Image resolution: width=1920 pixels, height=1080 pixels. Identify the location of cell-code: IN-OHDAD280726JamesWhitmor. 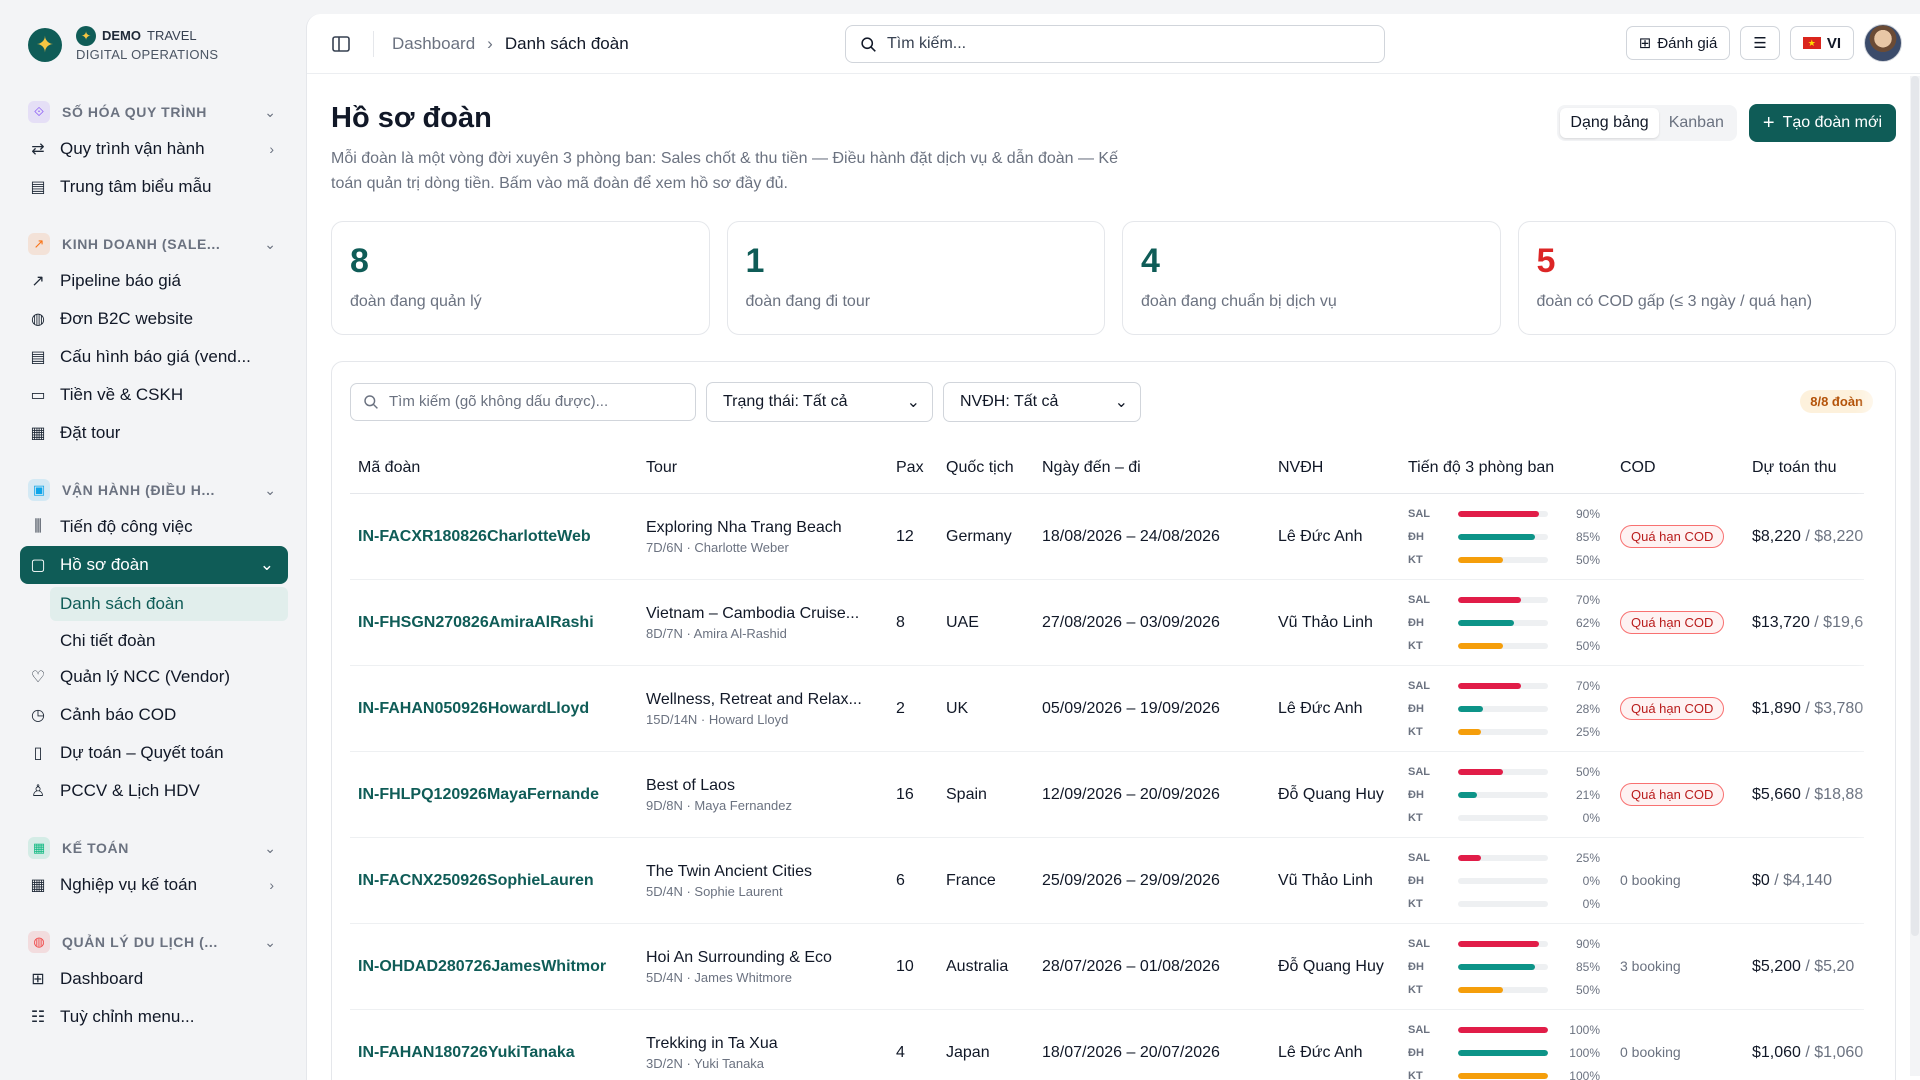
(494, 967).